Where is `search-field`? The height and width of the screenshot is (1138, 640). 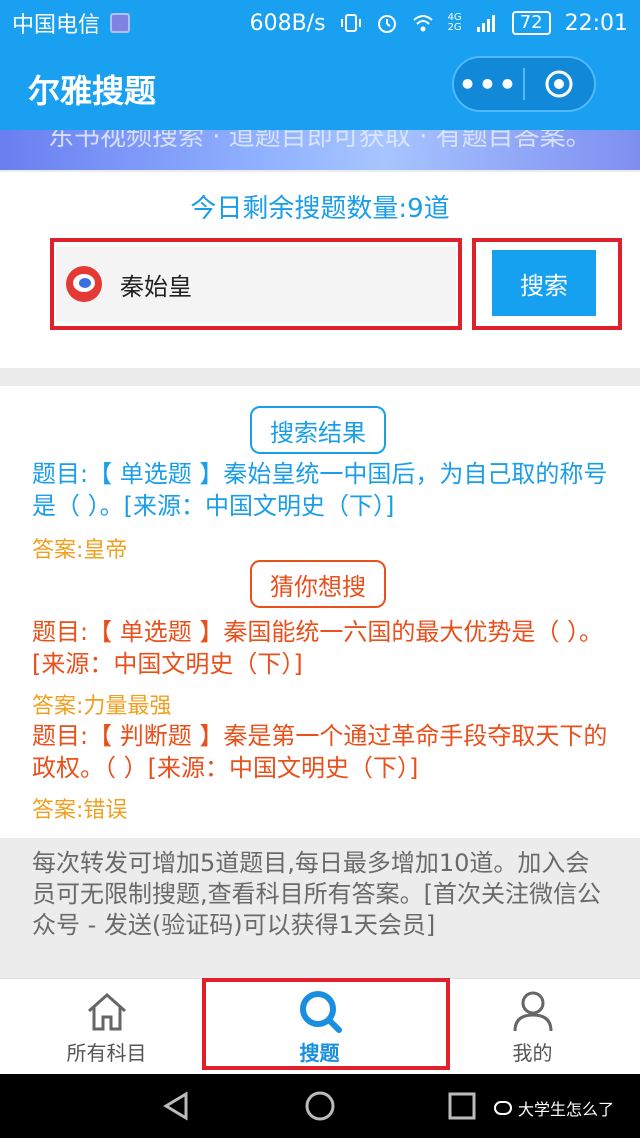 search-field is located at coordinates (256, 284).